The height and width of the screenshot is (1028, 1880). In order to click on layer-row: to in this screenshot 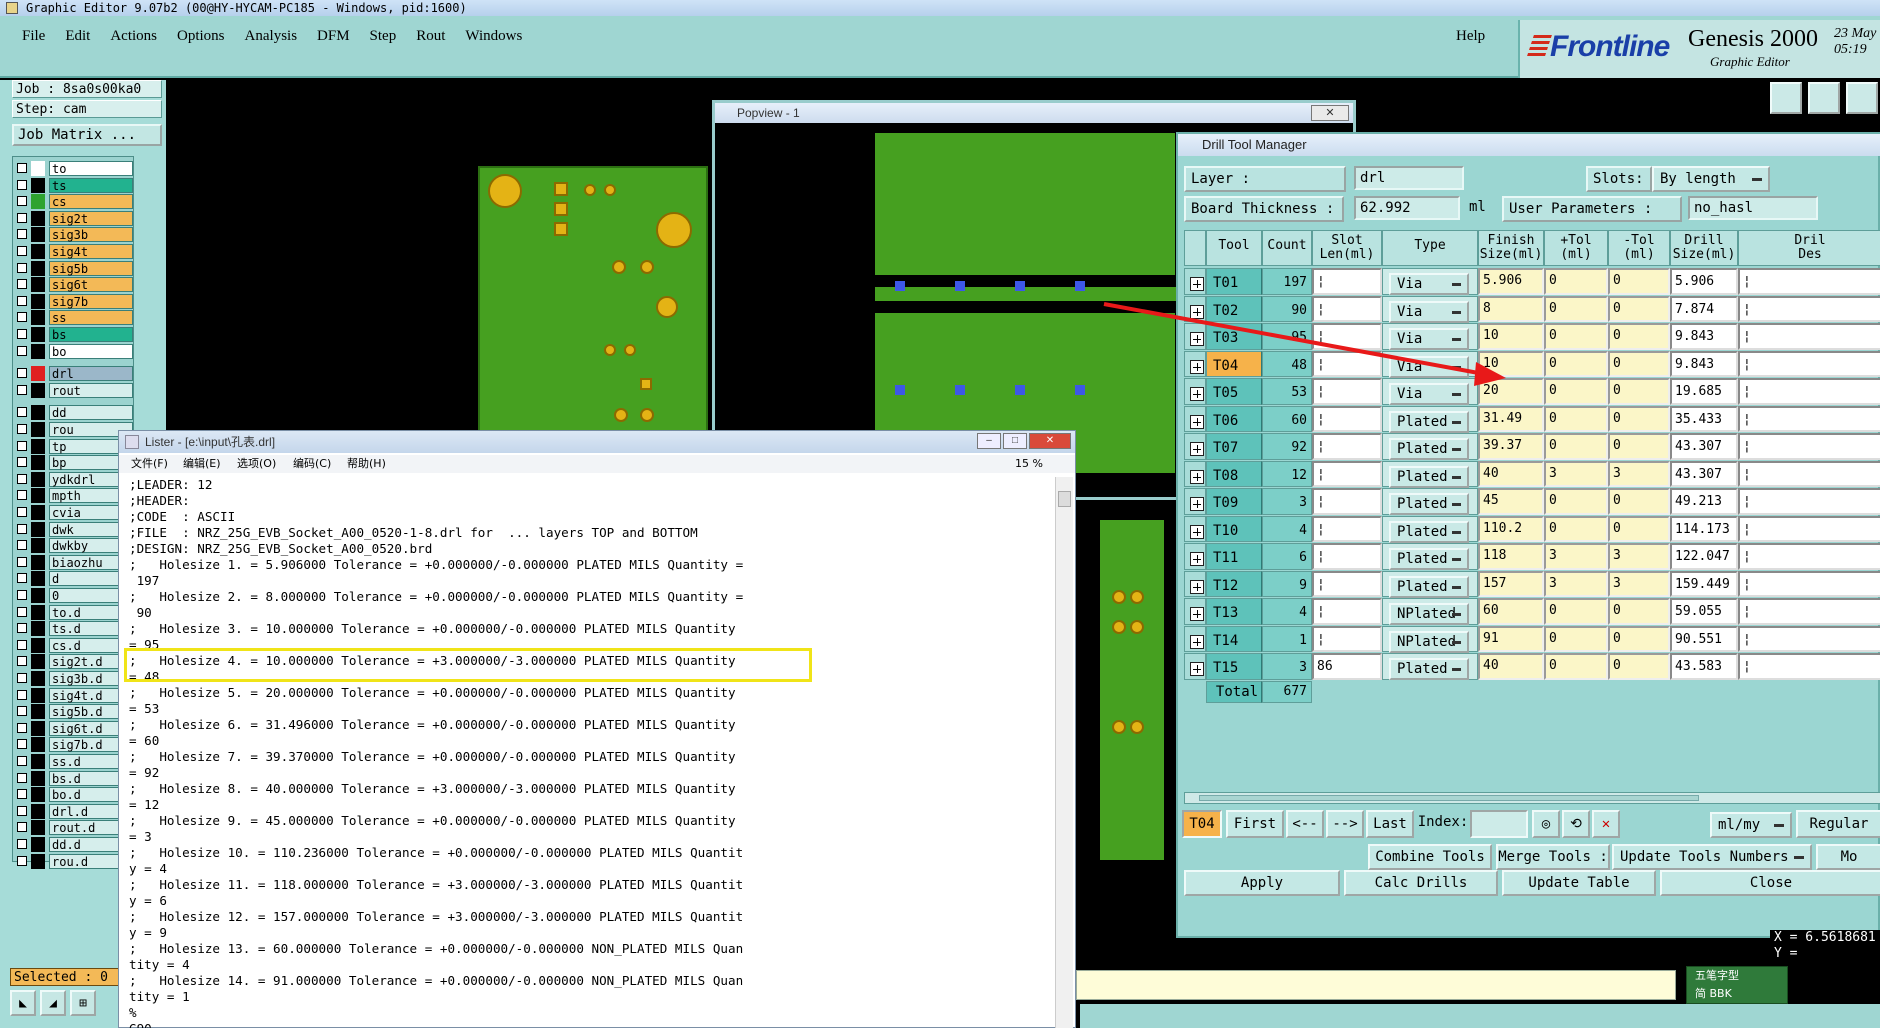, I will do `click(74, 168)`.